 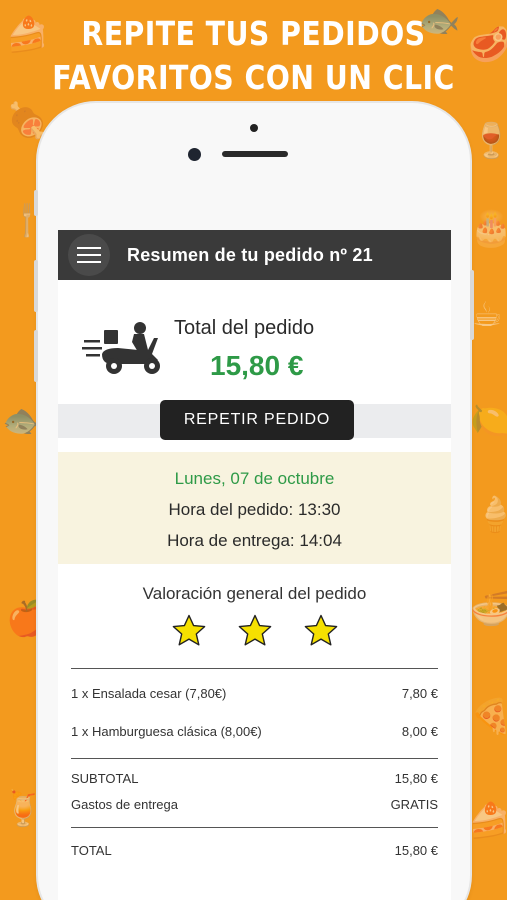 I want to click on divider, so click(x=254, y=827).